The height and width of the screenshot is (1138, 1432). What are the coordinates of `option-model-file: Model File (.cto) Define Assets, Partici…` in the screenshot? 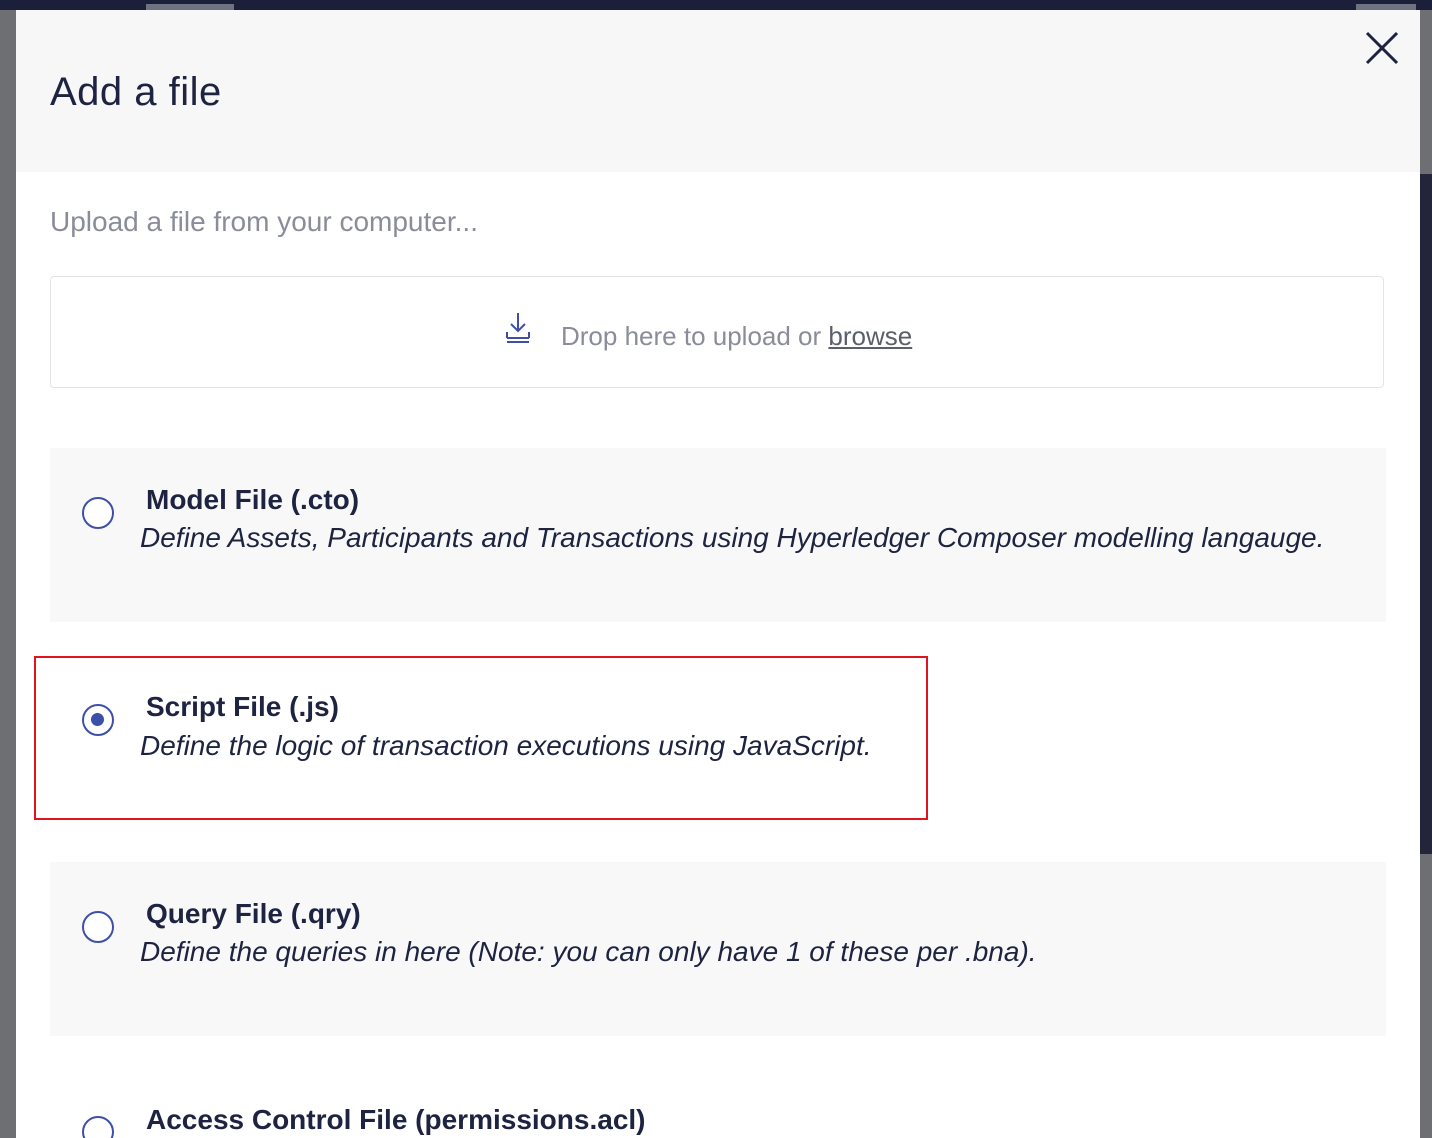 It's located at (718, 535).